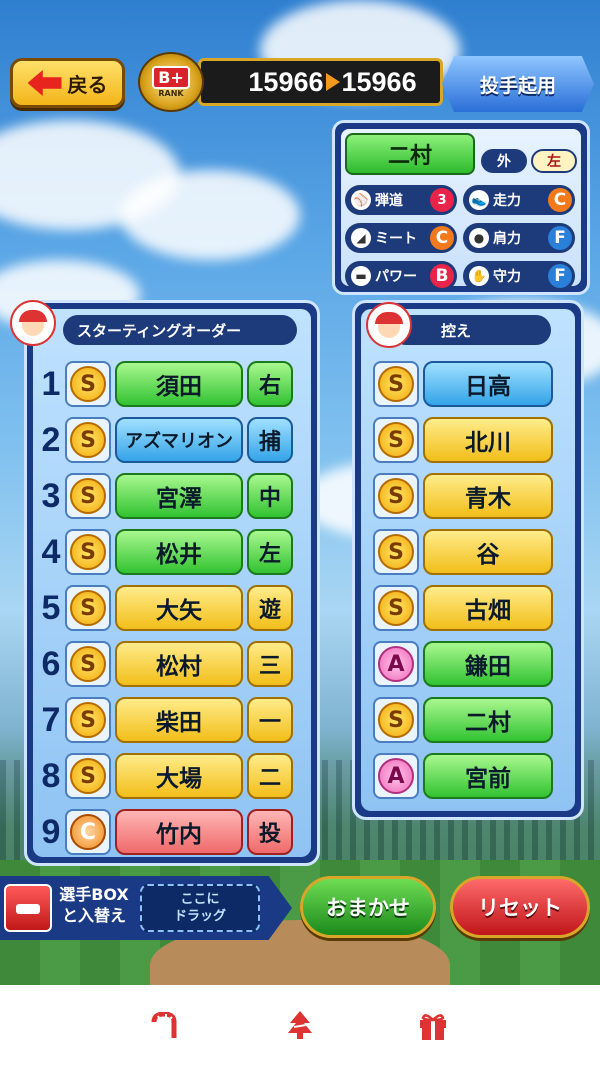 The width and height of the screenshot is (600, 1067). Describe the element at coordinates (51, 551) in the screenshot. I see `batting-order-number: 4` at that location.